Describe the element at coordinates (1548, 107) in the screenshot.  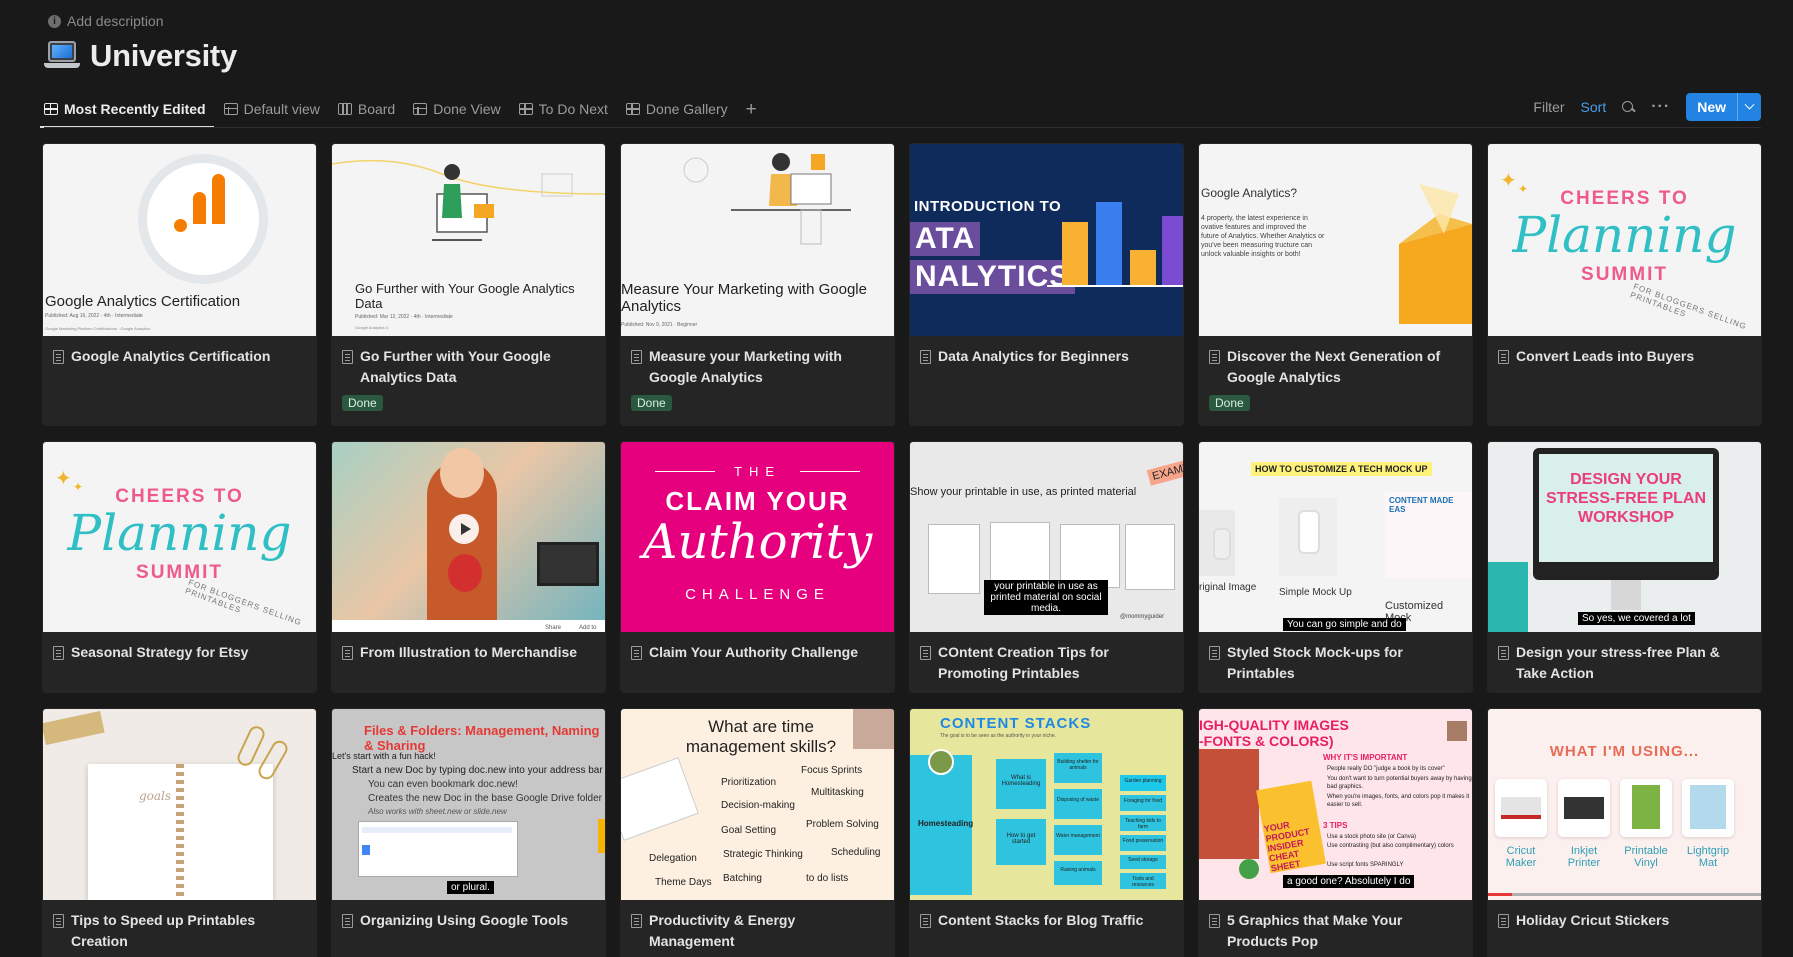
I see `filter-button: Filter` at that location.